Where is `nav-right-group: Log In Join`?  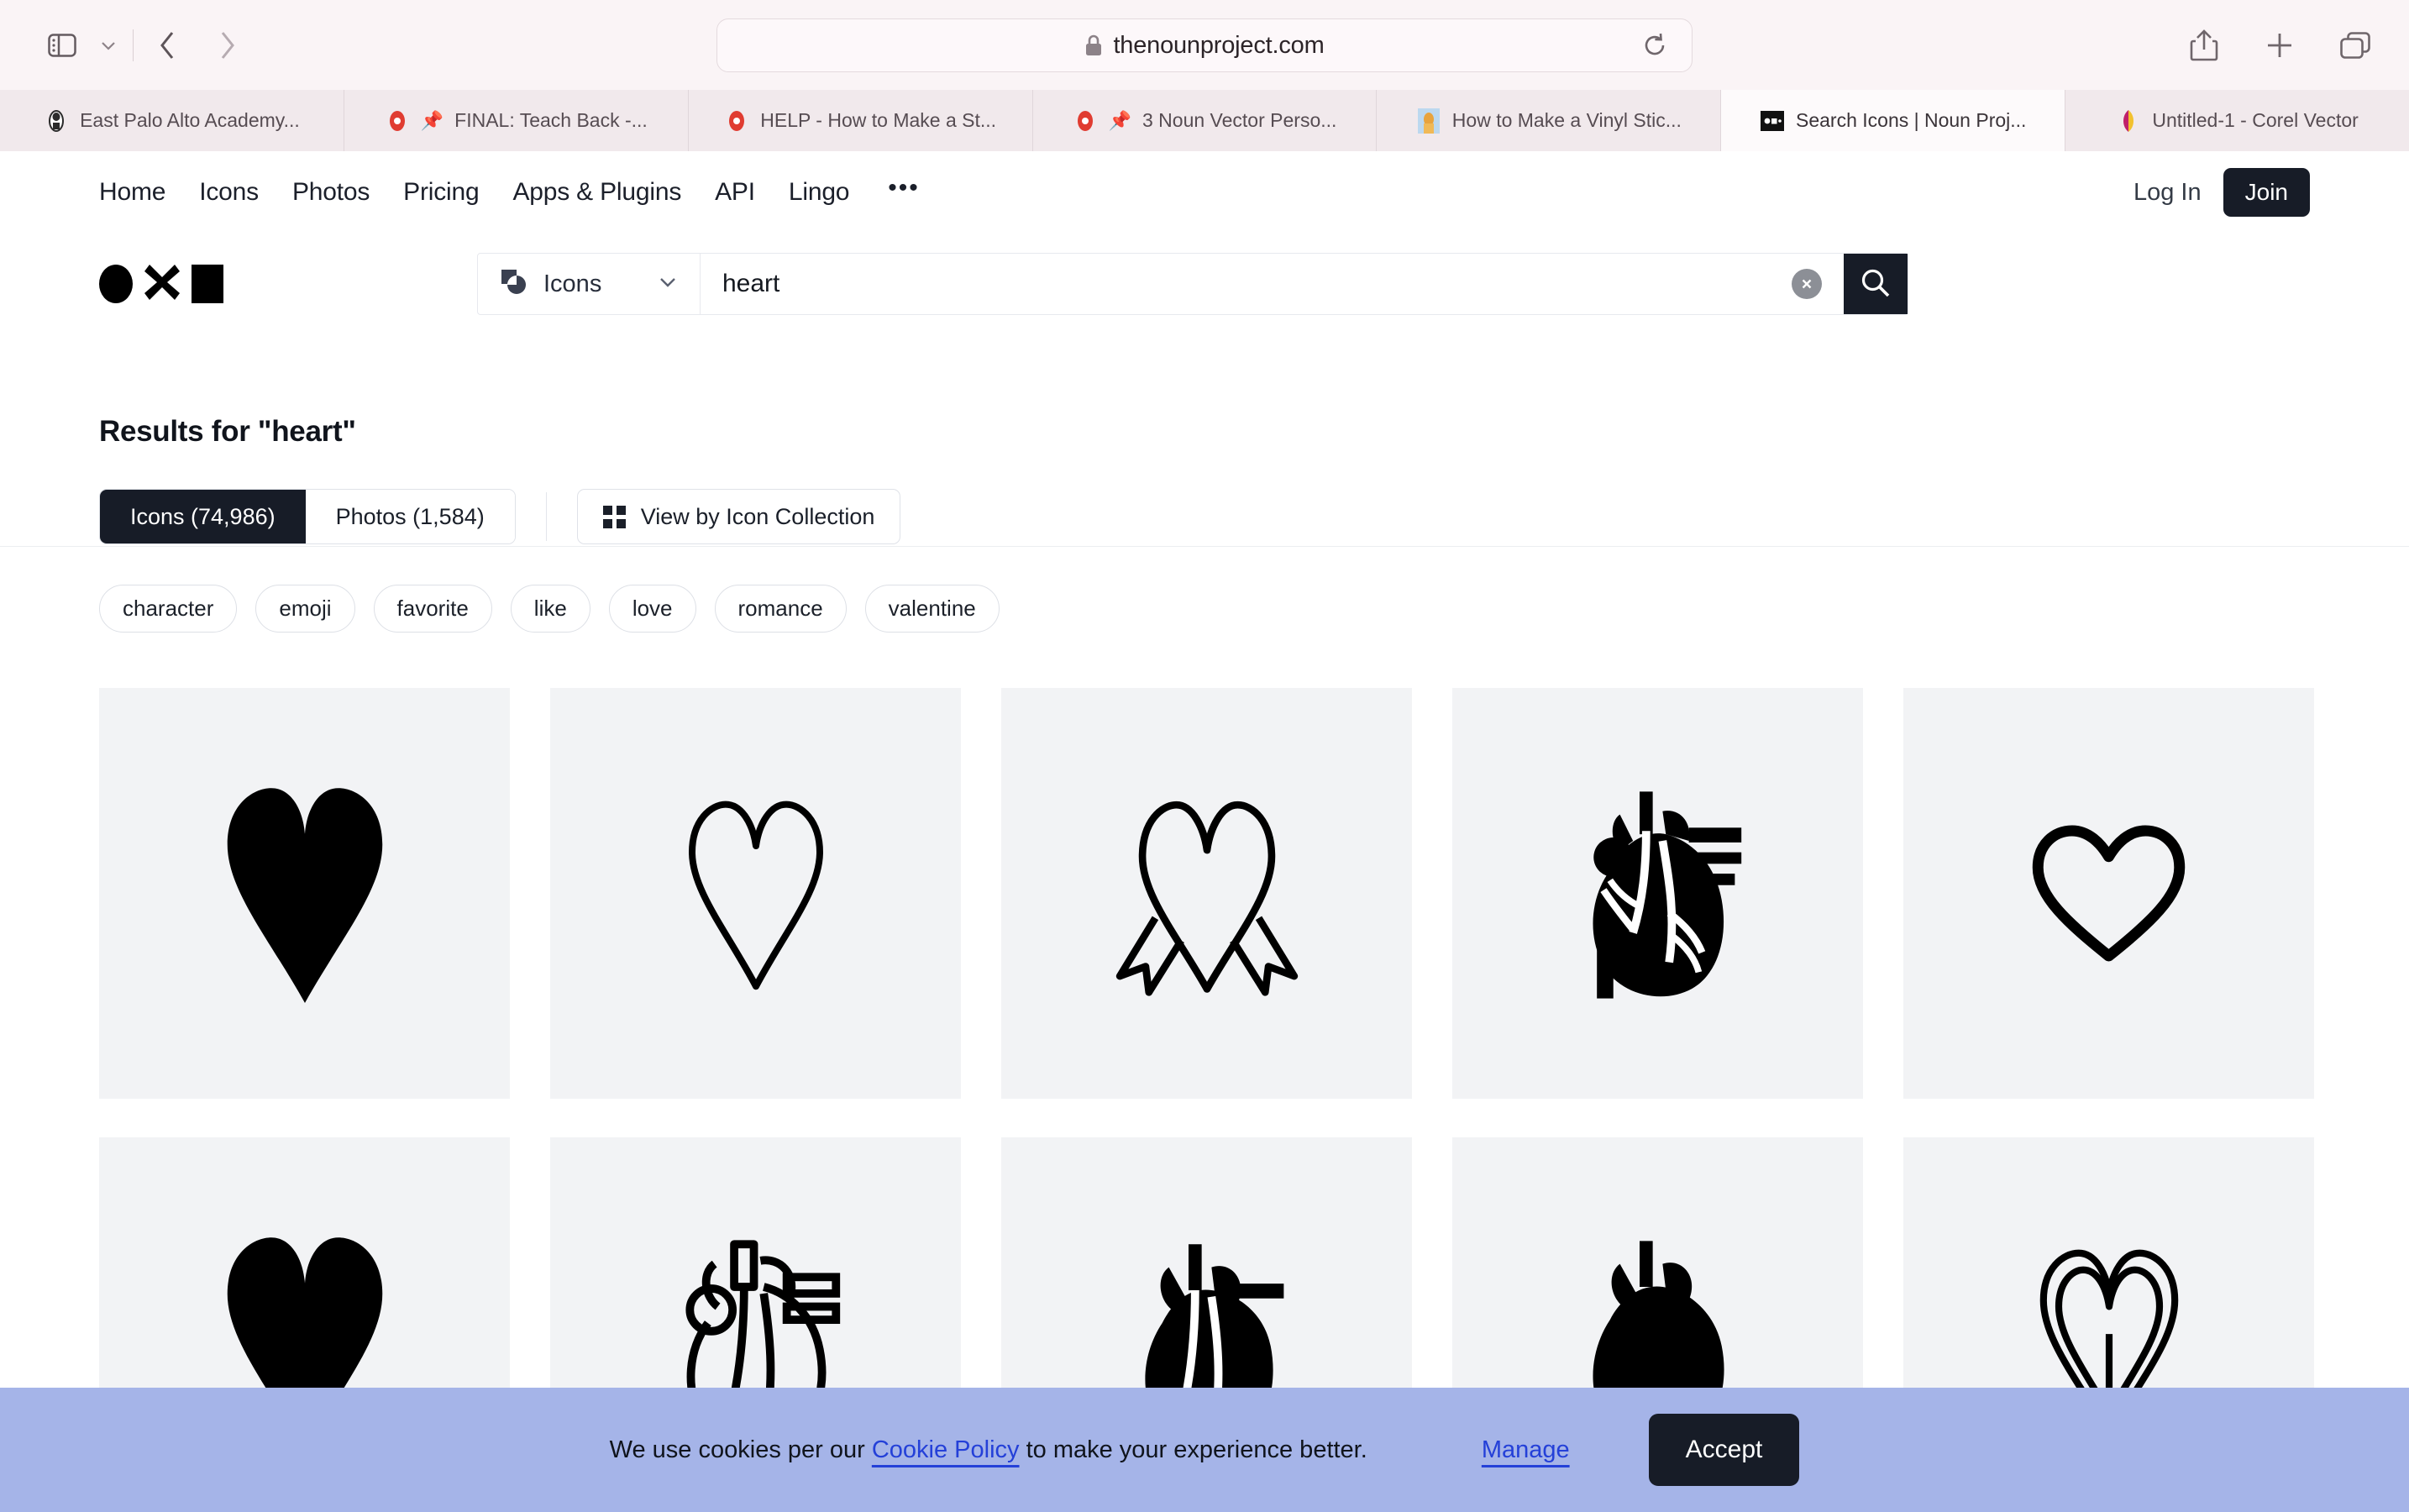
nav-right-group: Log In Join is located at coordinates (2221, 192).